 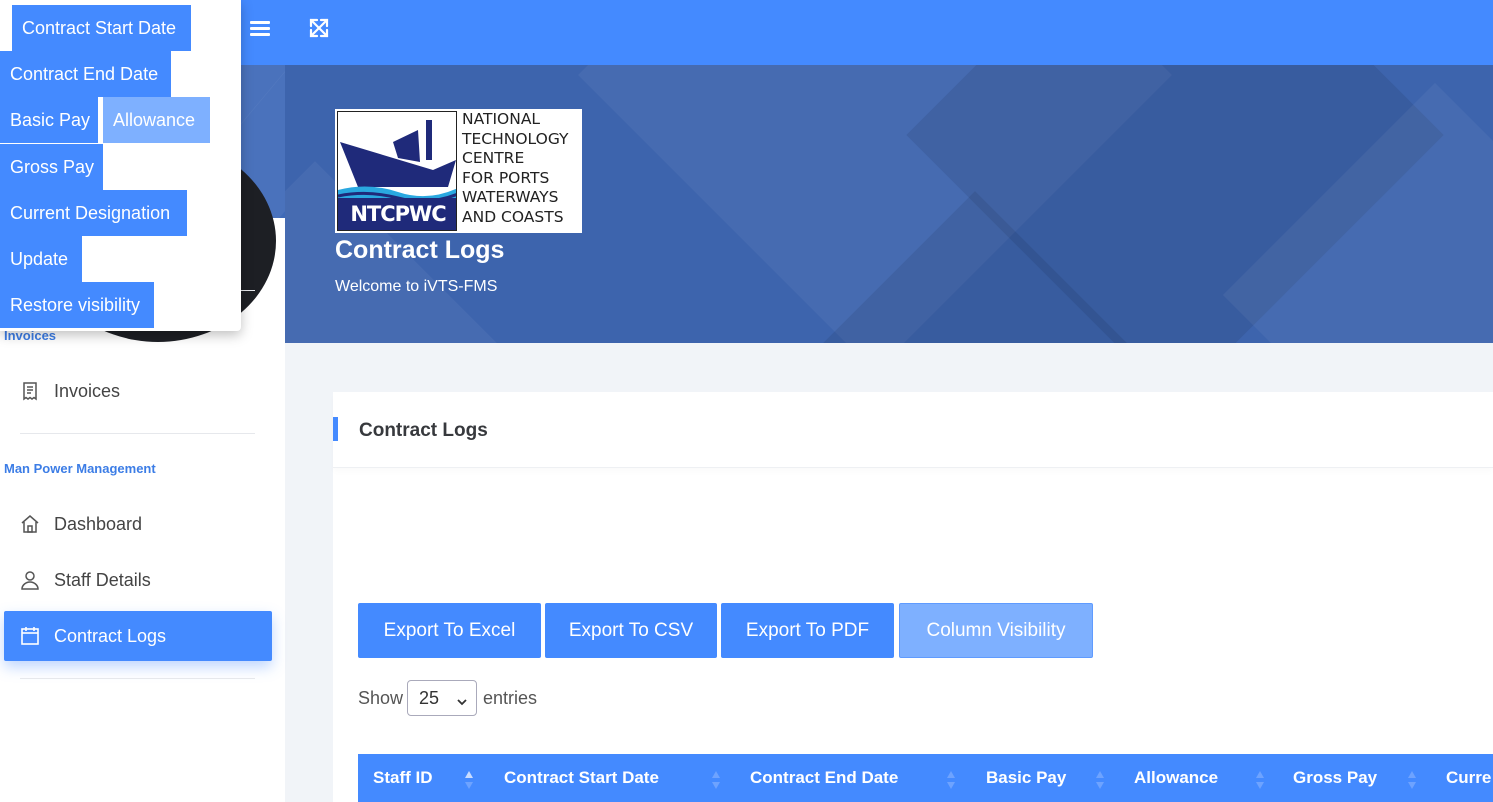 I want to click on sidebar-item-label: Contract Logs, so click(x=110, y=635).